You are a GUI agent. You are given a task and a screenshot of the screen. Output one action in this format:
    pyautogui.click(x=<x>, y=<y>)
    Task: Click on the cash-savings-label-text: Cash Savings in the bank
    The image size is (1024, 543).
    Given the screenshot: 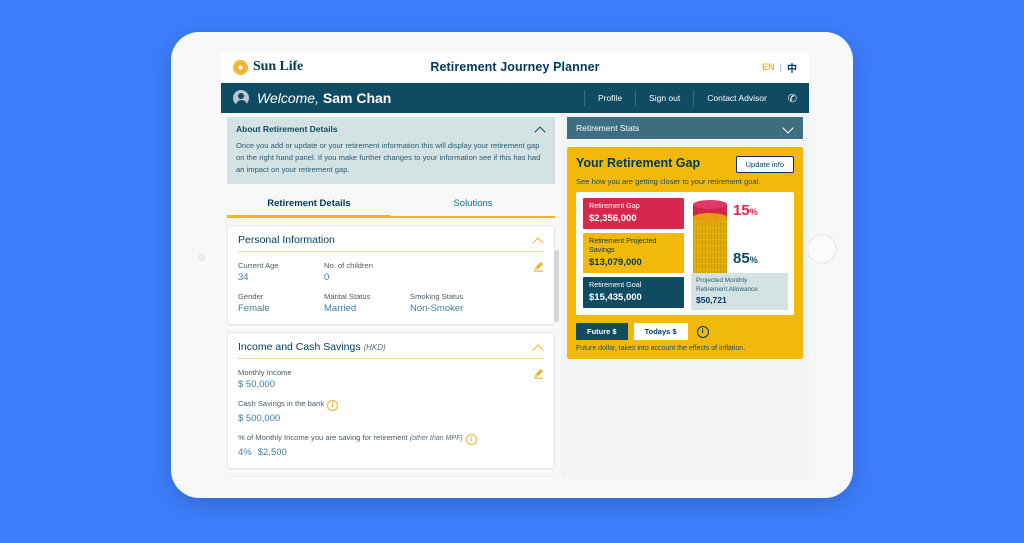 What is the action you would take?
    pyautogui.click(x=281, y=404)
    